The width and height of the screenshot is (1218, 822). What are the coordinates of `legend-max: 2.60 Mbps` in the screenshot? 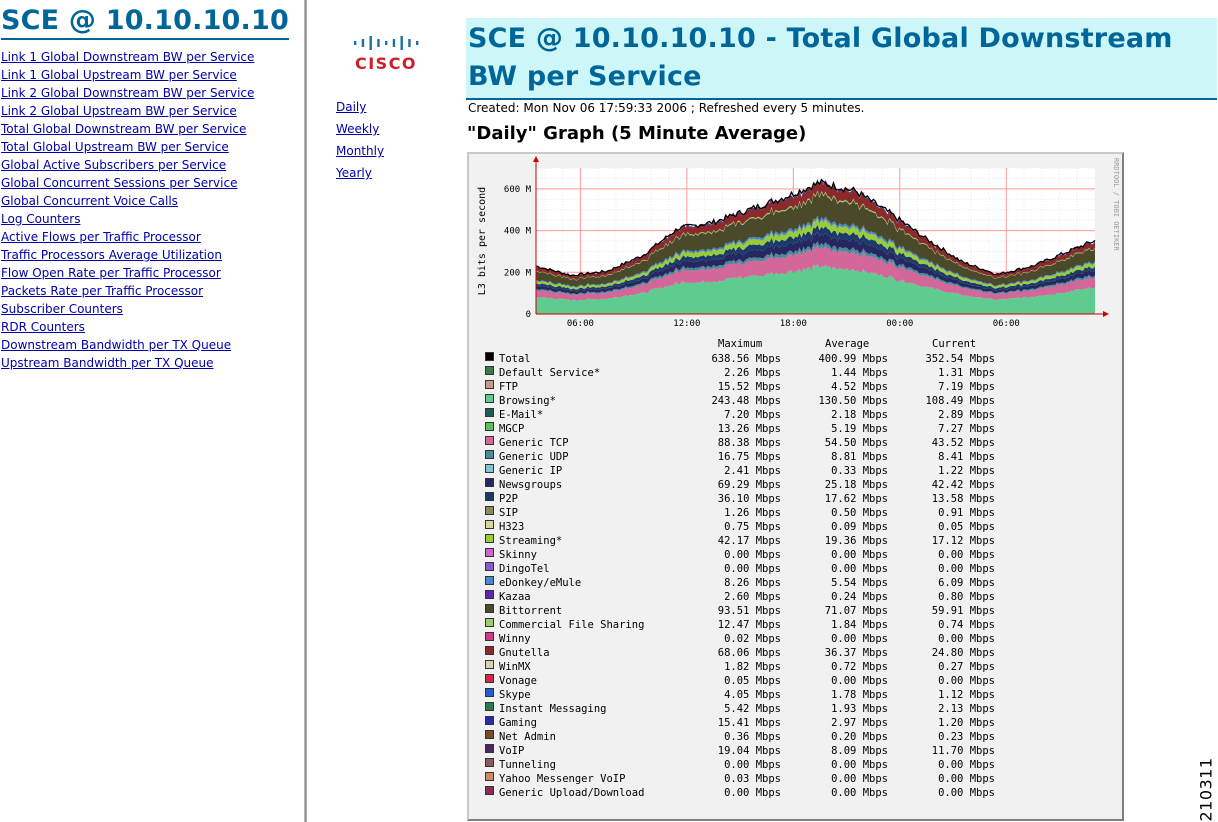 It's located at (752, 597).